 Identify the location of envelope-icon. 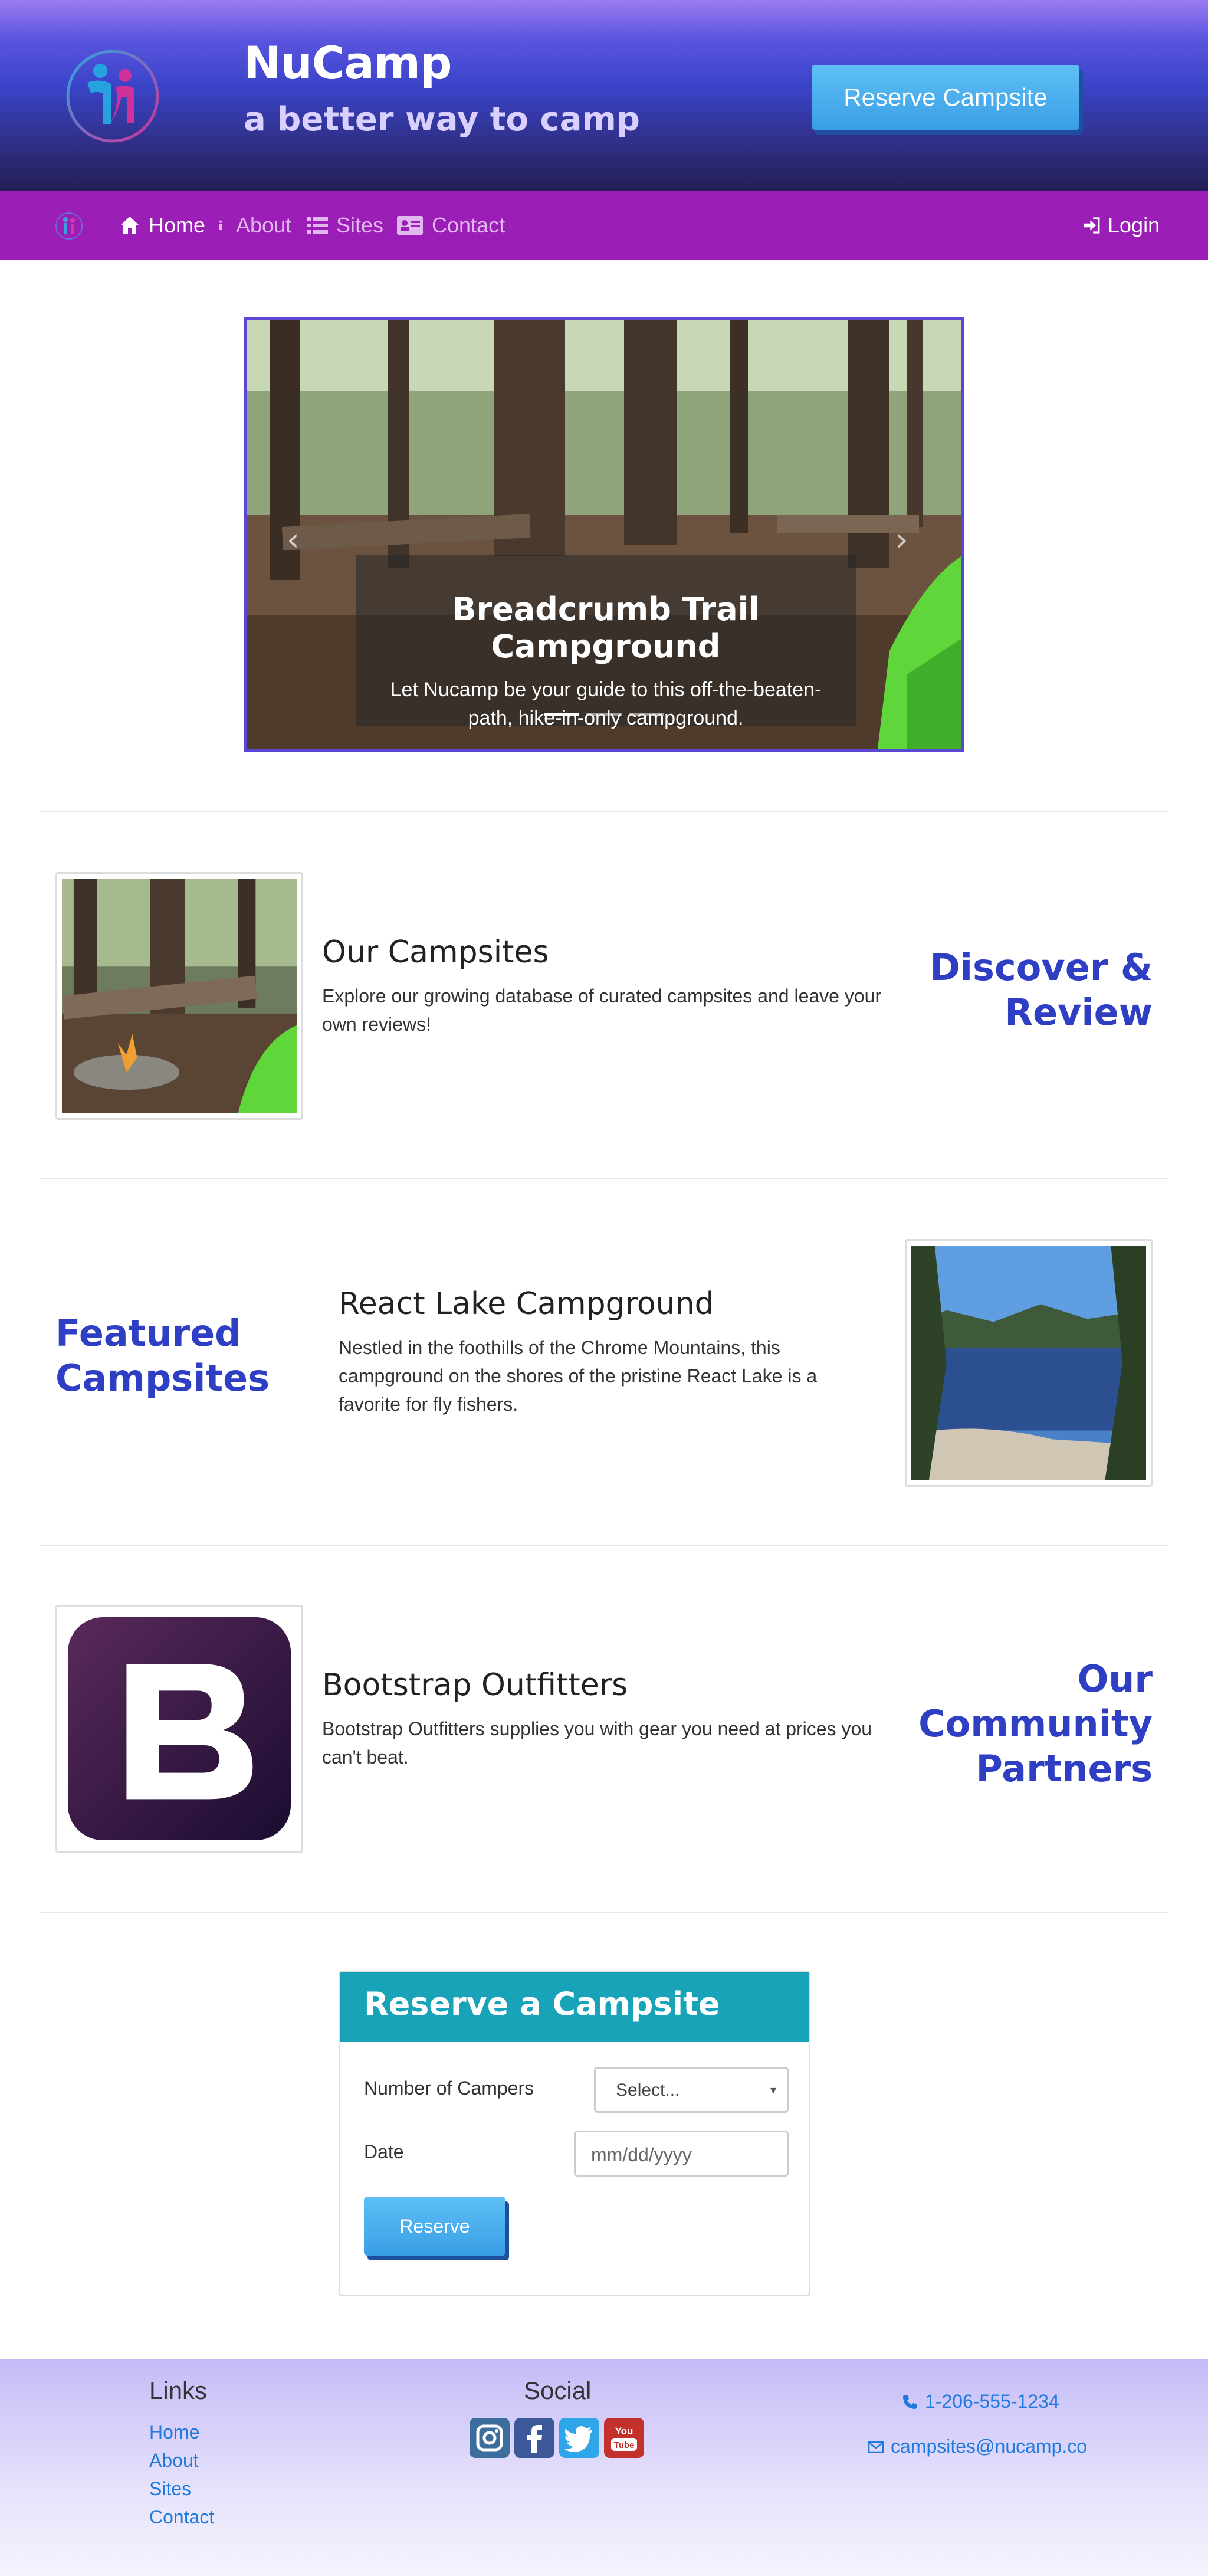
(876, 2447).